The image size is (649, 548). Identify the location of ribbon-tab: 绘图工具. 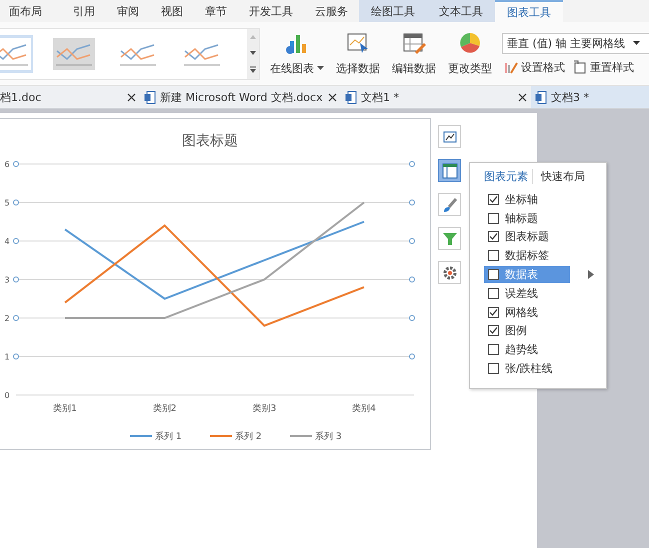
(393, 11).